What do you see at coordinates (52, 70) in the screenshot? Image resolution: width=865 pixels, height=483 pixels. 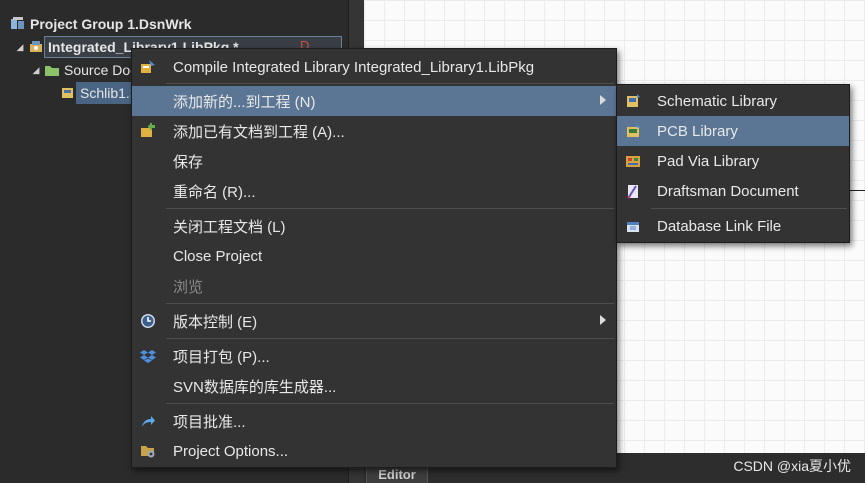 I see `folder-icon` at bounding box center [52, 70].